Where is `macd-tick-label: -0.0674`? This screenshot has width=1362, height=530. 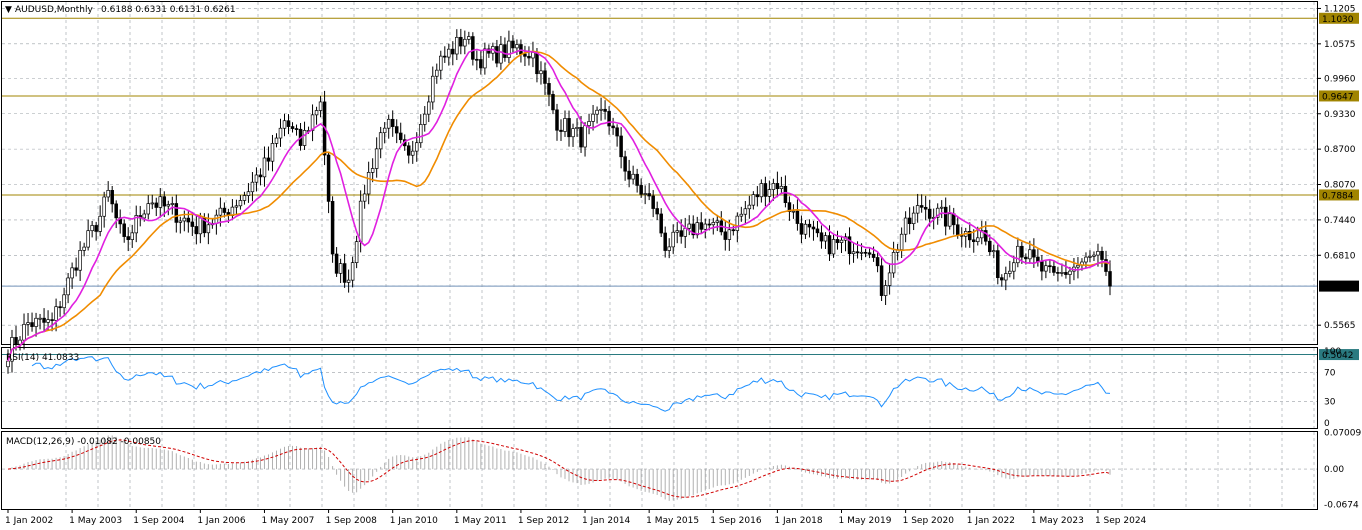
macd-tick-label: -0.0674 is located at coordinates (1341, 505).